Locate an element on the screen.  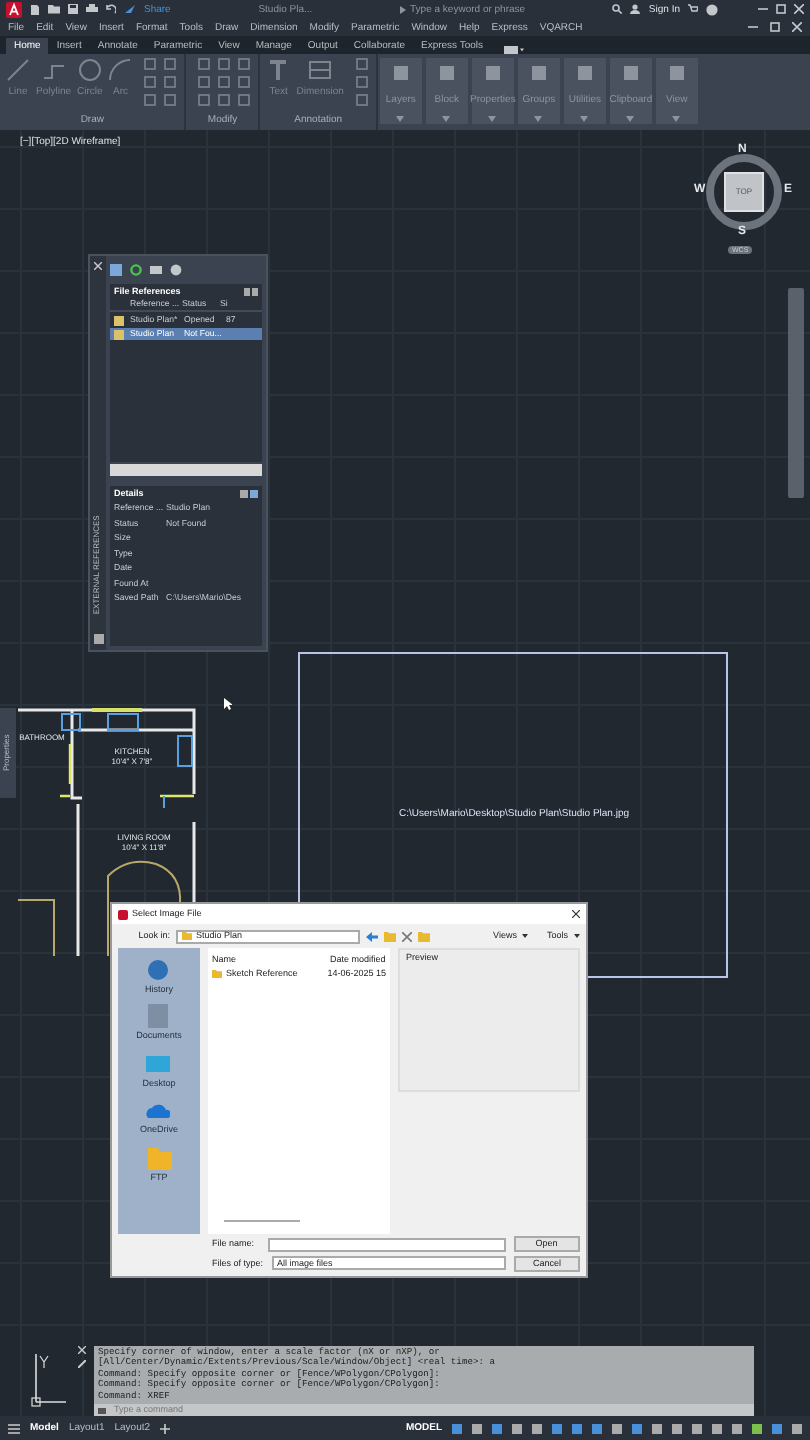
user-icon is located at coordinates (635, 9).